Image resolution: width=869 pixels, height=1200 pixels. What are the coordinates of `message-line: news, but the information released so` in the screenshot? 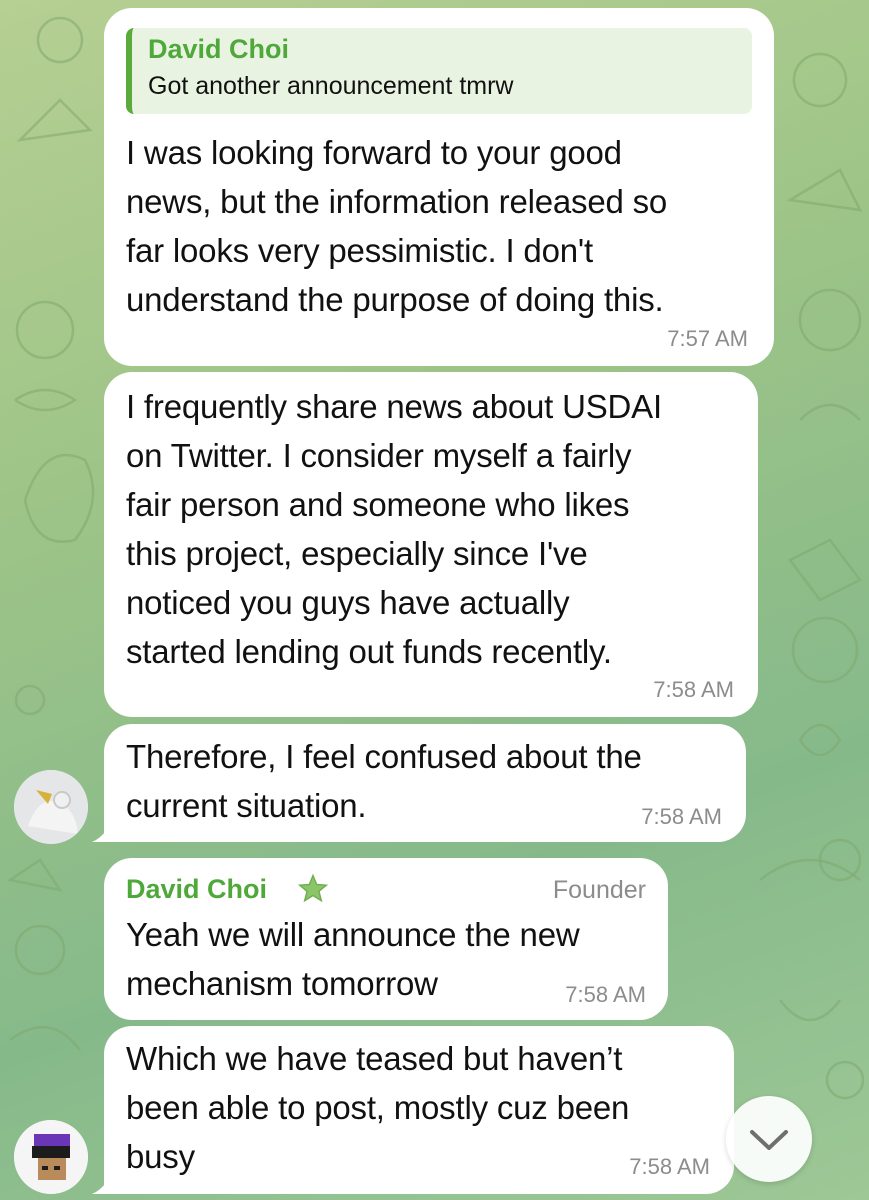 It's located at (397, 201).